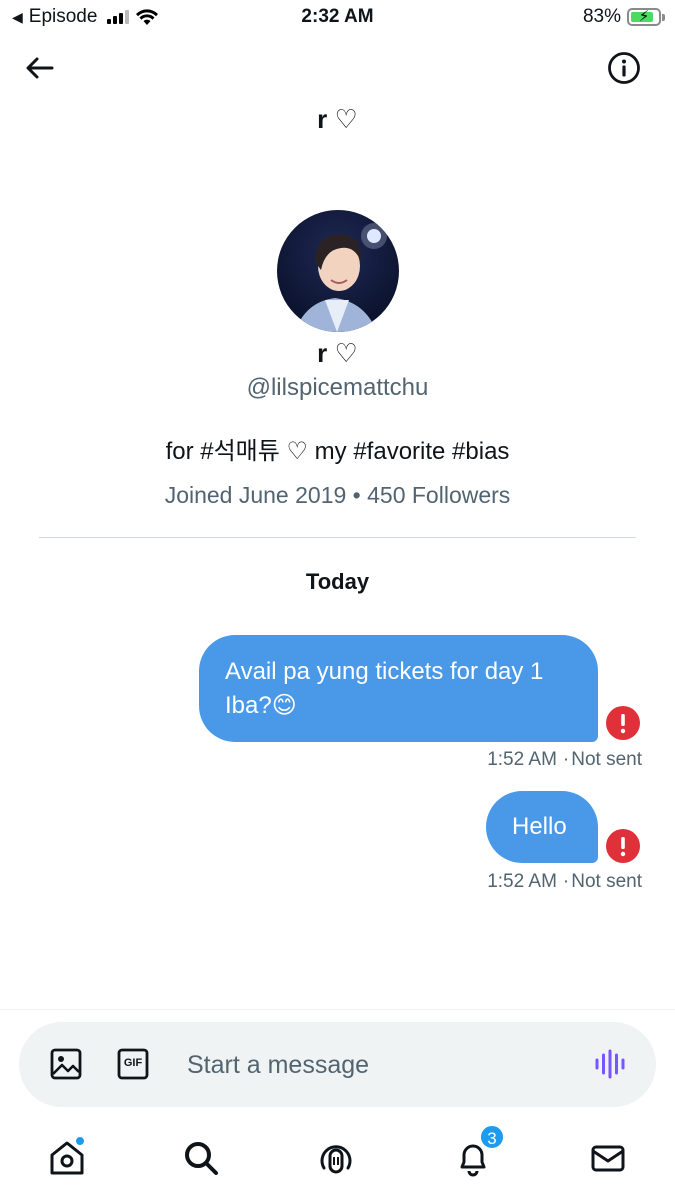  I want to click on profile-bio: for #석매튜 ♡ my #favorite #bias, so click(337, 451).